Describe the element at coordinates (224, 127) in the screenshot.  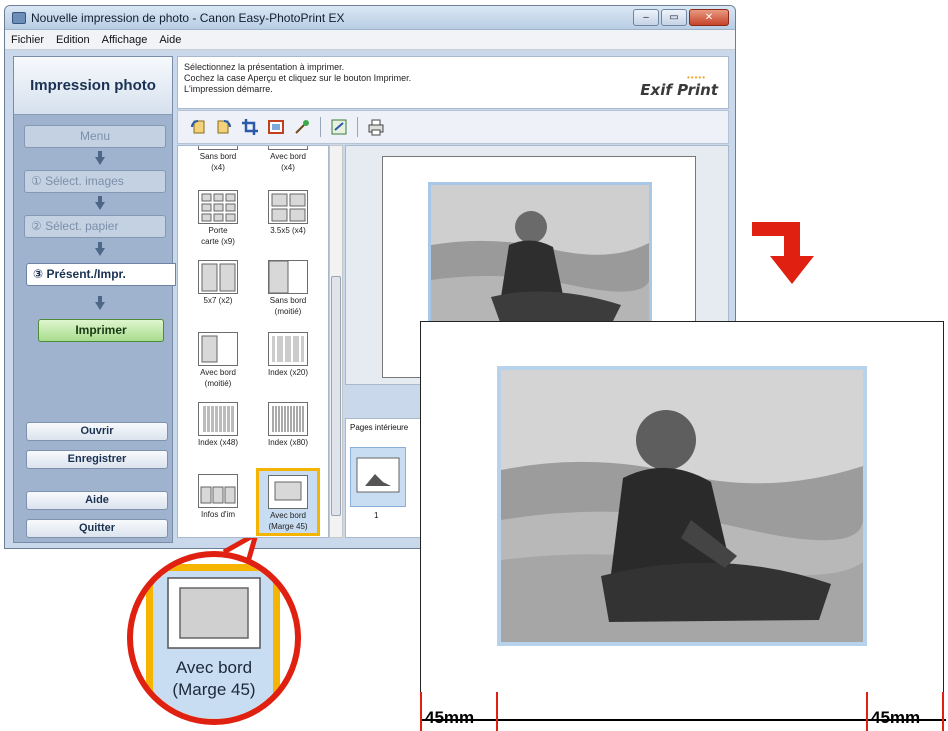
I see `rotate-right-icon` at that location.